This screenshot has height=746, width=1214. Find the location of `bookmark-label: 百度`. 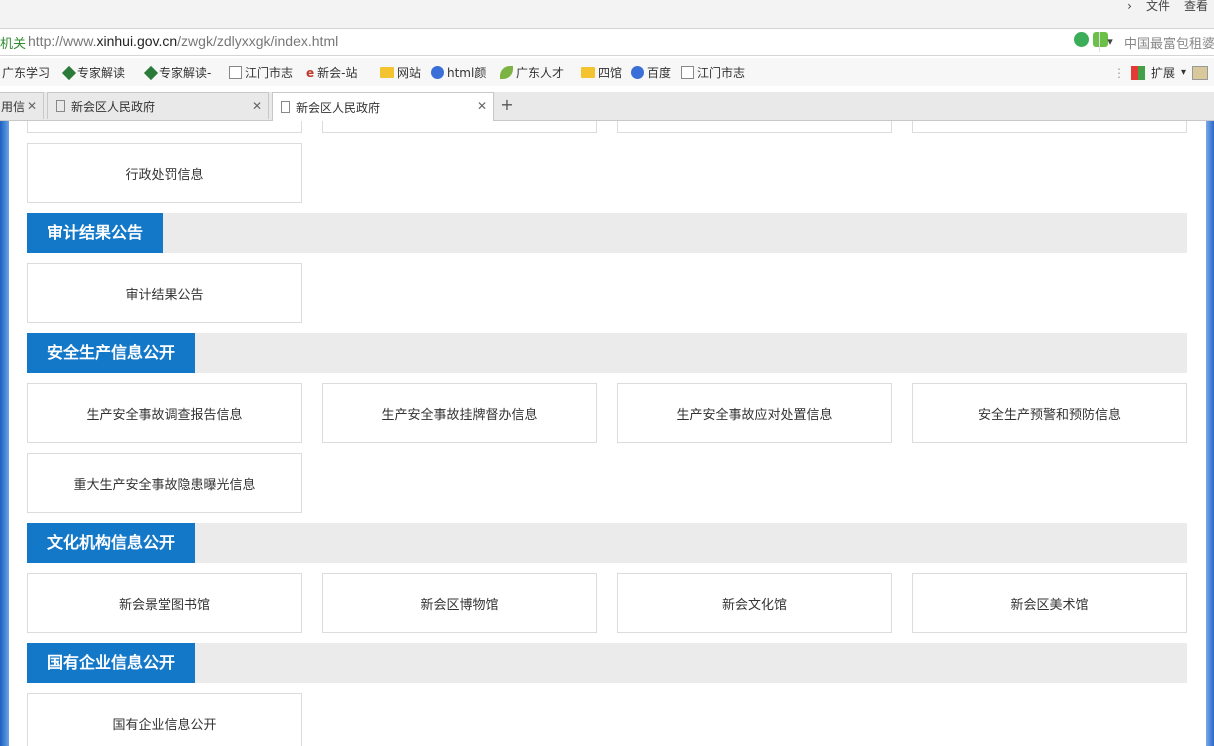

bookmark-label: 百度 is located at coordinates (659, 73).